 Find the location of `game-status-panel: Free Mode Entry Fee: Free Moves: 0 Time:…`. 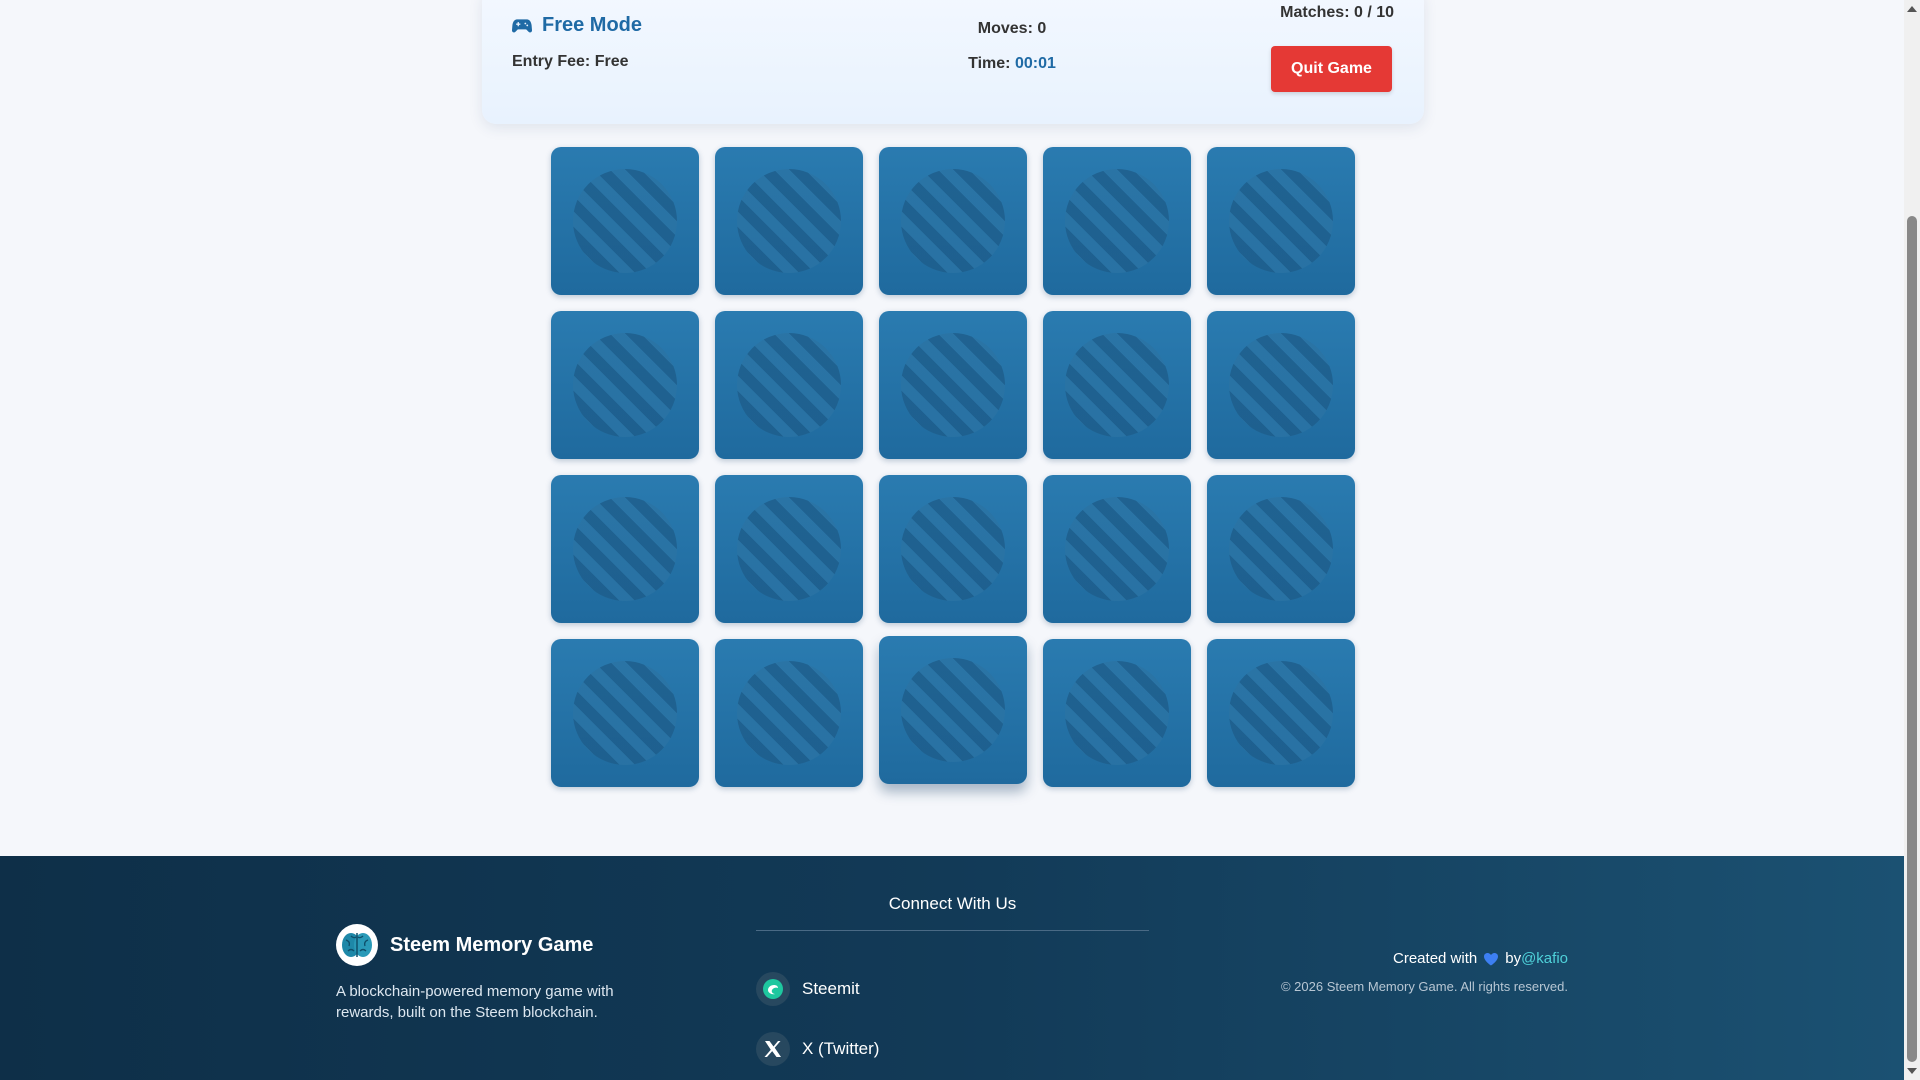

game-status-panel: Free Mode Entry Fee: Free Moves: 0 Time:… is located at coordinates (953, 62).